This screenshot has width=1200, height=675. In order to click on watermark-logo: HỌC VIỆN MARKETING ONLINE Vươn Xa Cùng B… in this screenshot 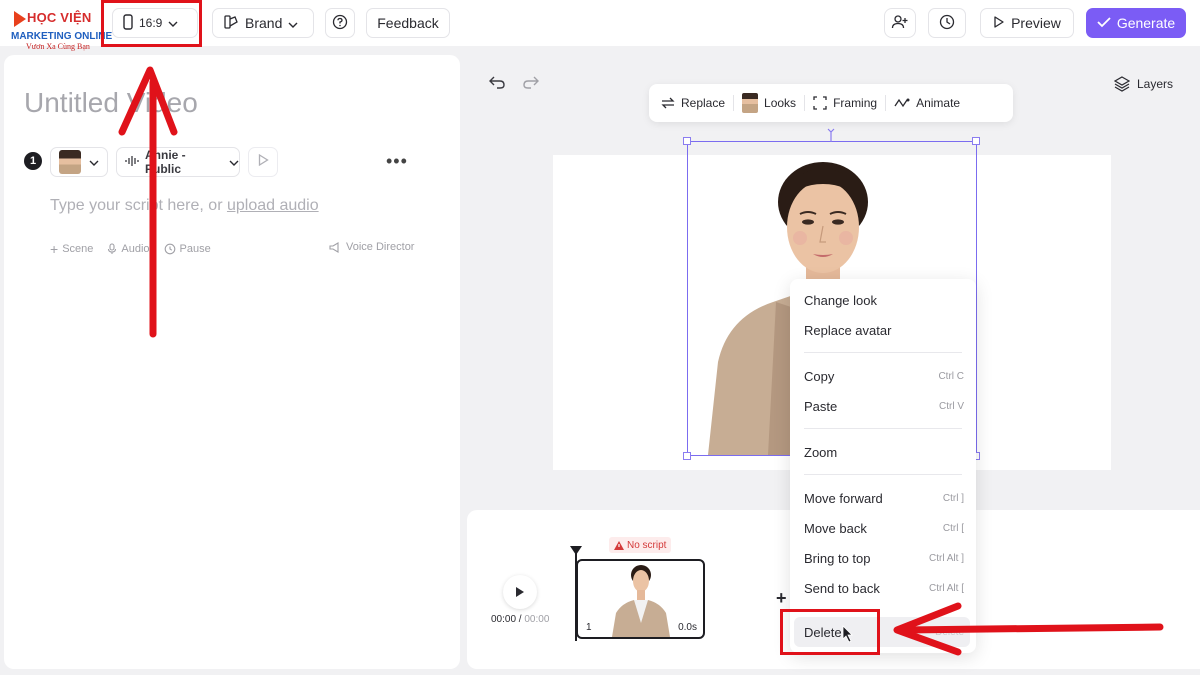, I will do `click(60, 28)`.